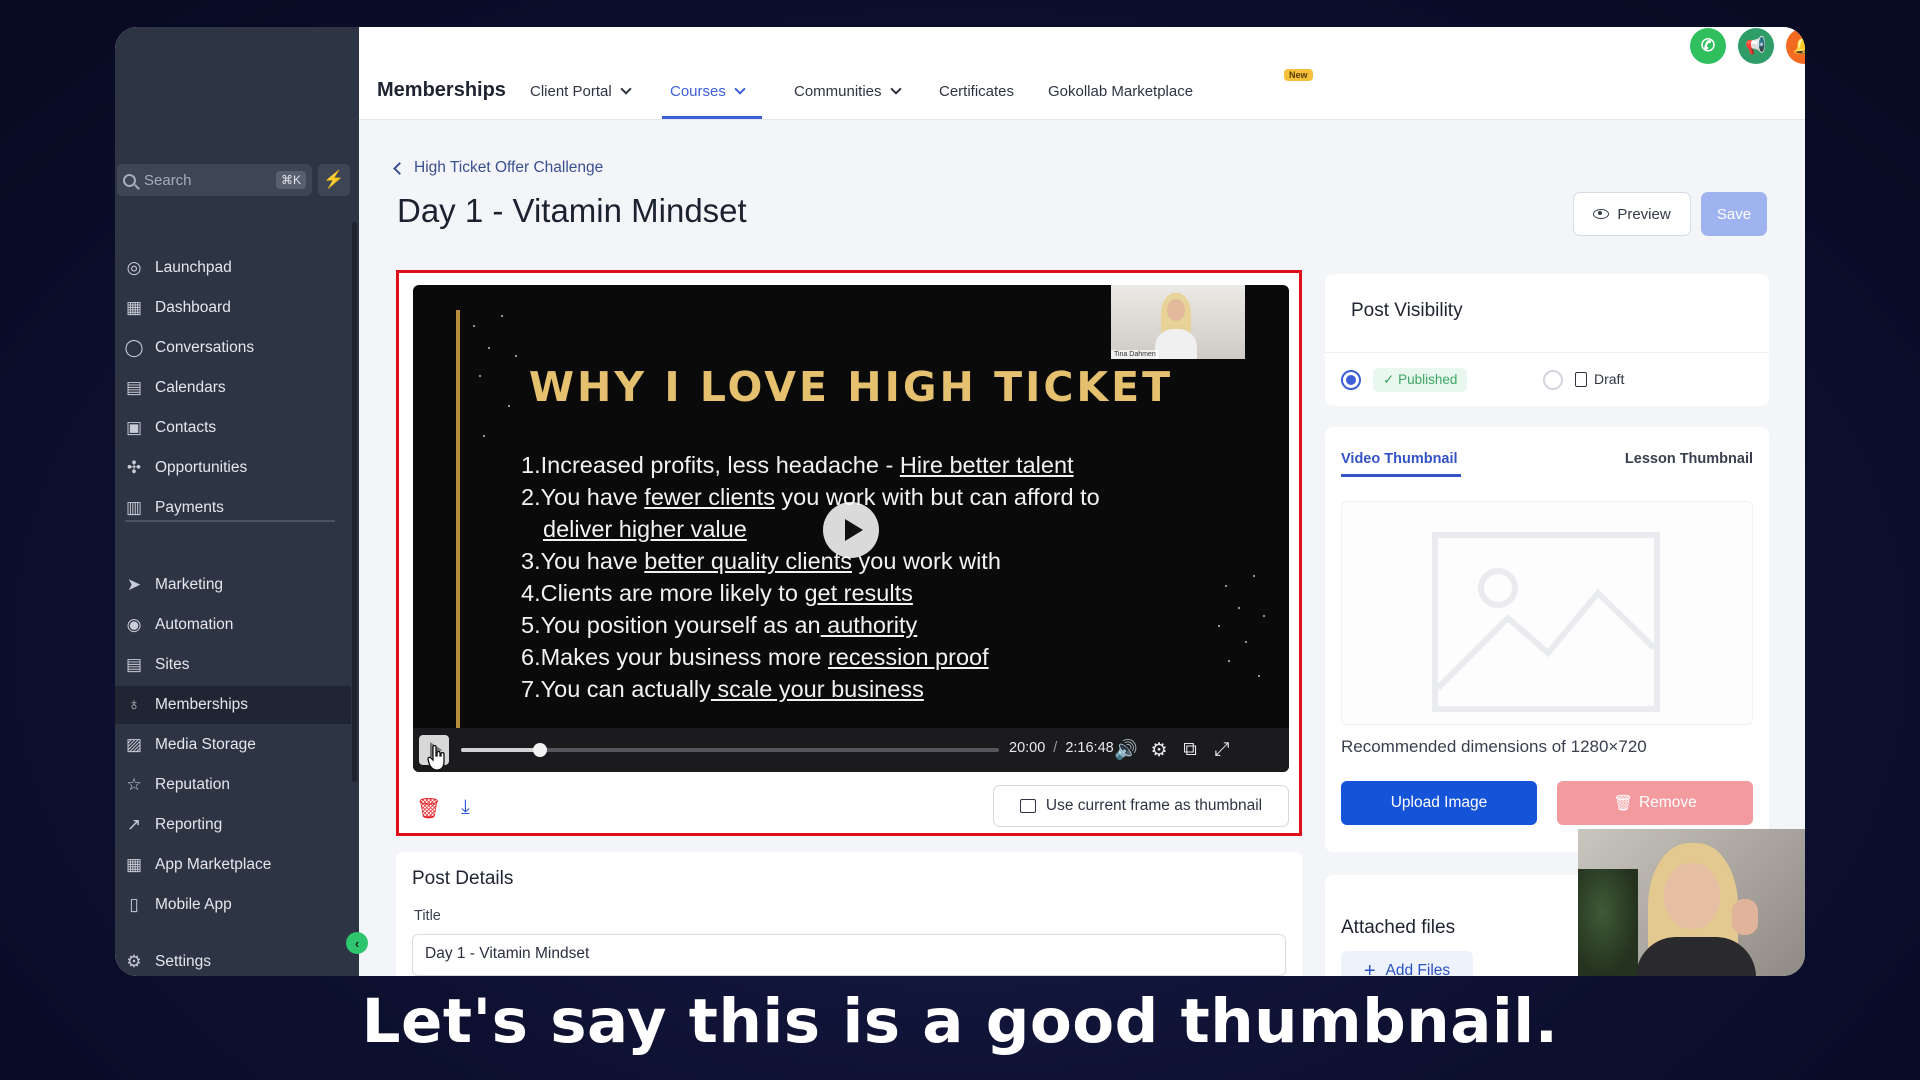  What do you see at coordinates (1120, 91) in the screenshot?
I see `tab-marketplace: Gokollab Marketplace` at bounding box center [1120, 91].